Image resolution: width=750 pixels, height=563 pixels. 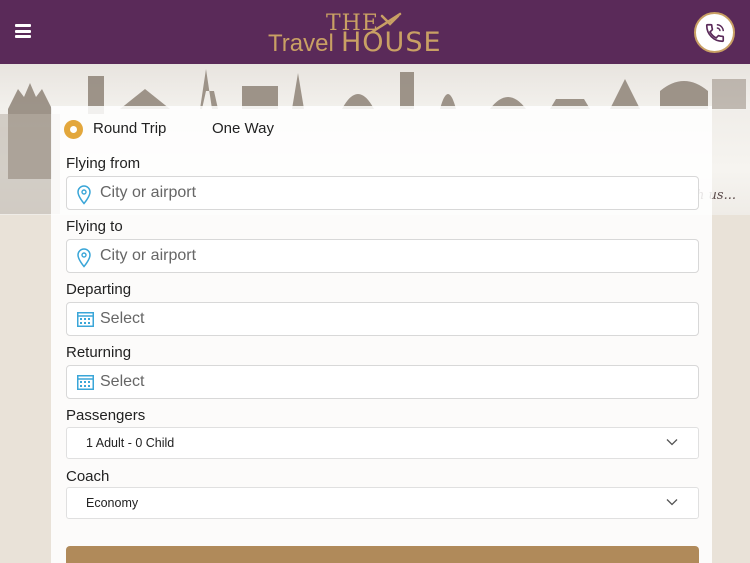 What do you see at coordinates (301, 43) in the screenshot?
I see `logo-travel: Travel` at bounding box center [301, 43].